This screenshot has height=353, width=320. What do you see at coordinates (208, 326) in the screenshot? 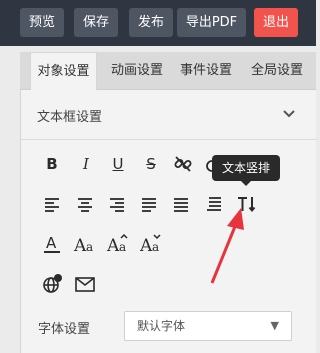
I see `font-family-select: 默认字体 ▼` at bounding box center [208, 326].